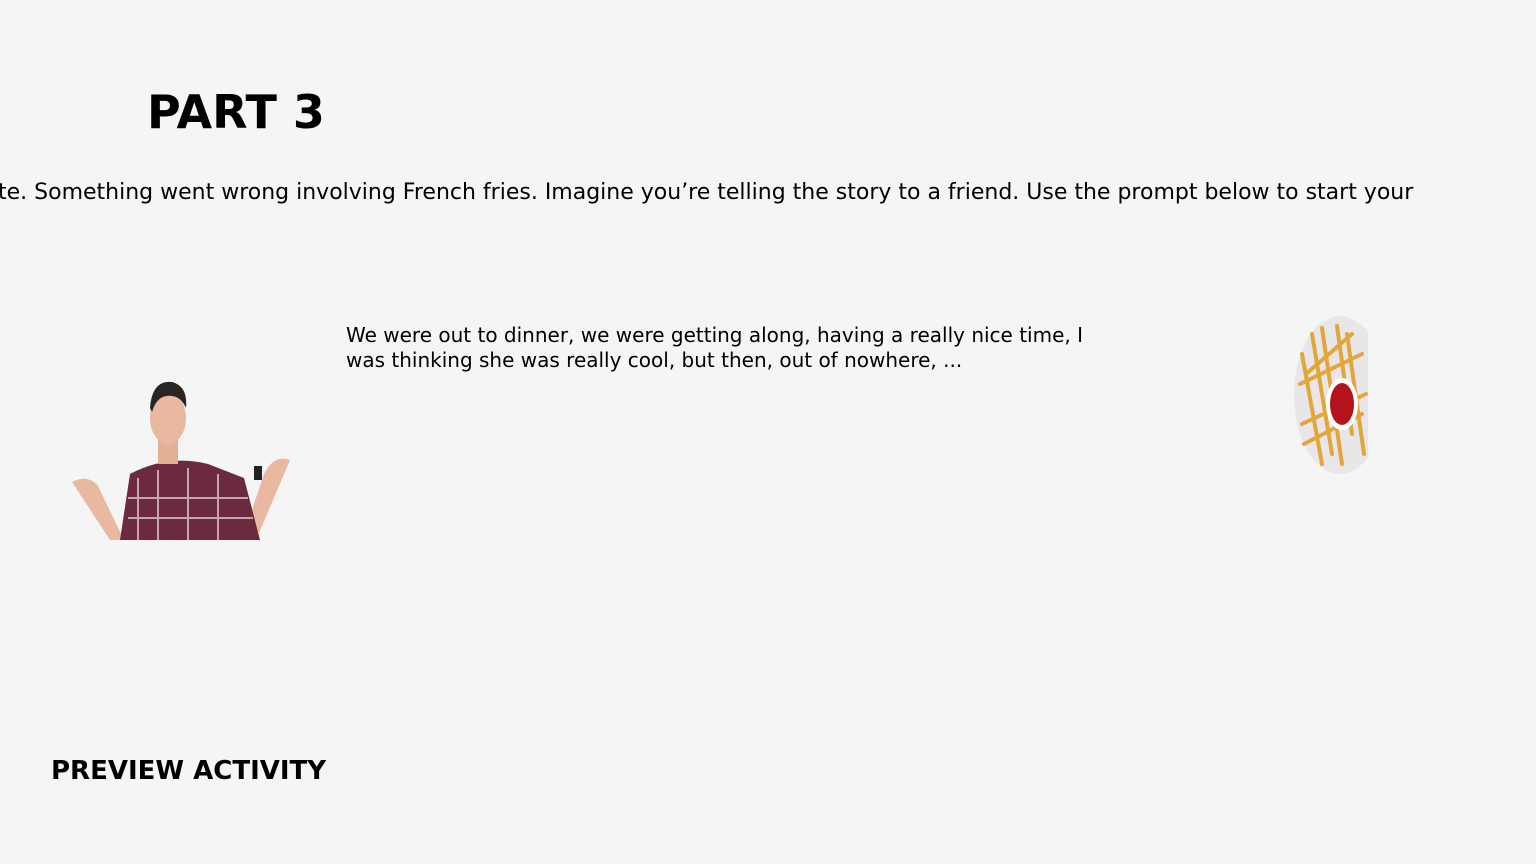  What do you see at coordinates (181, 460) in the screenshot?
I see `shrugging-man-image` at bounding box center [181, 460].